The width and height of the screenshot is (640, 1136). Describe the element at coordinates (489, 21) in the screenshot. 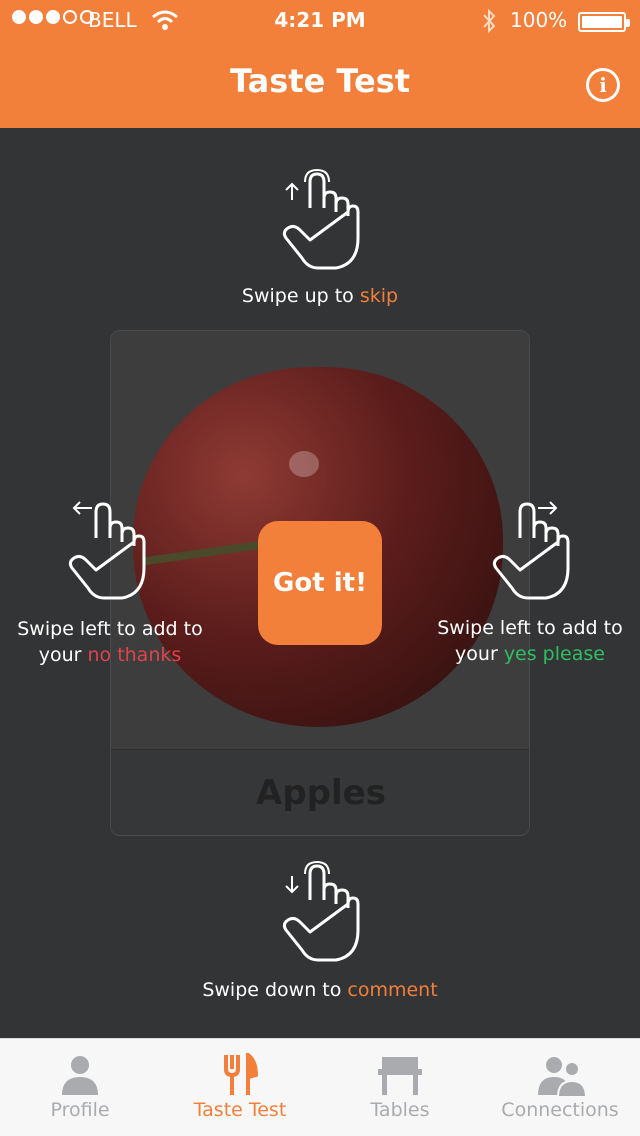

I see `bluetooth-icon` at that location.